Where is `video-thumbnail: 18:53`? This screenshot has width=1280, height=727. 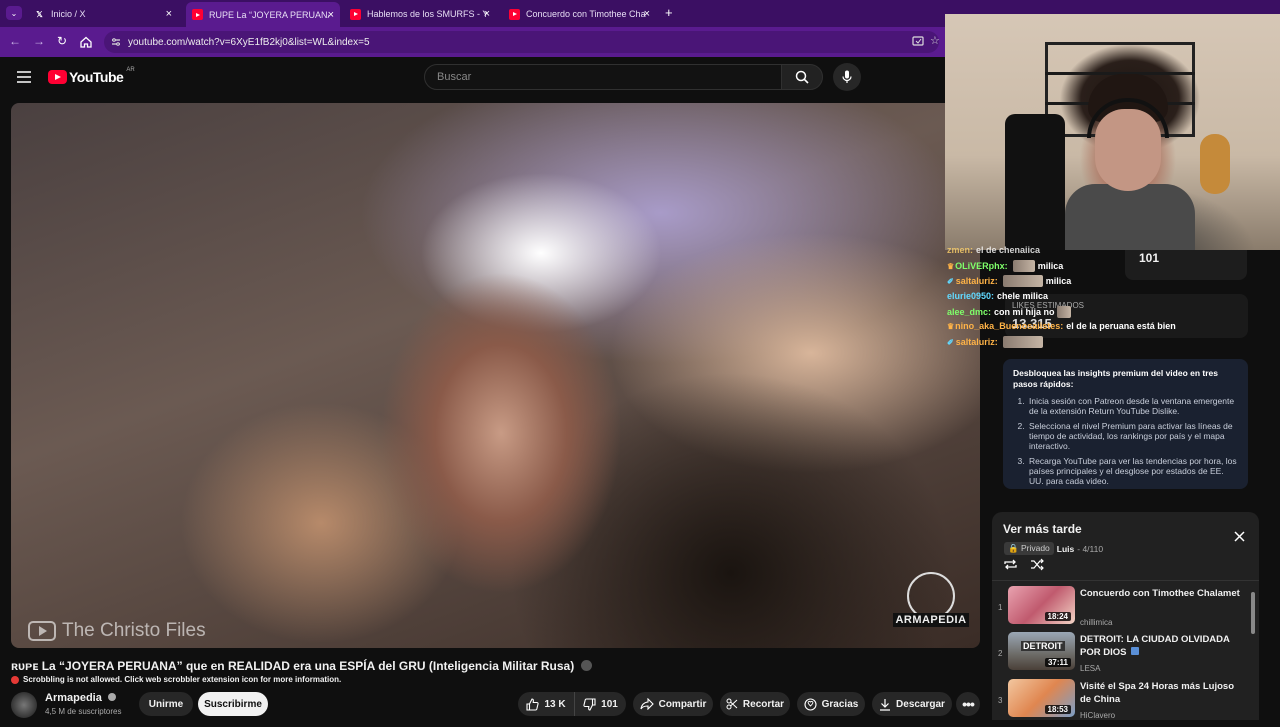 video-thumbnail: 18:53 is located at coordinates (1041, 698).